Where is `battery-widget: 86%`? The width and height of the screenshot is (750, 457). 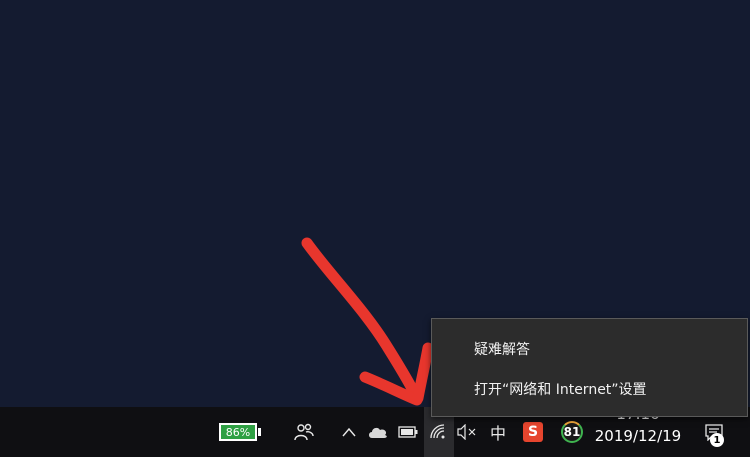
battery-widget: 86% is located at coordinates (240, 432).